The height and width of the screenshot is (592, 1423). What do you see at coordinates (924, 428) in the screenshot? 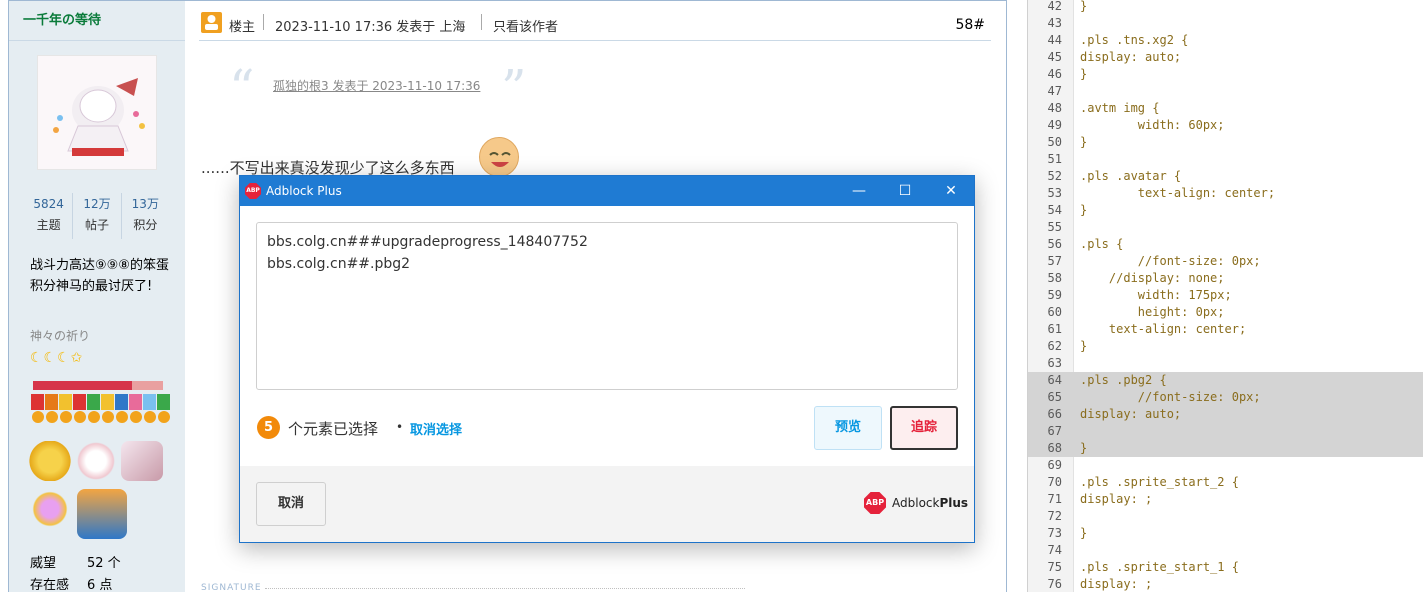
I see `block-button: 追踪` at bounding box center [924, 428].